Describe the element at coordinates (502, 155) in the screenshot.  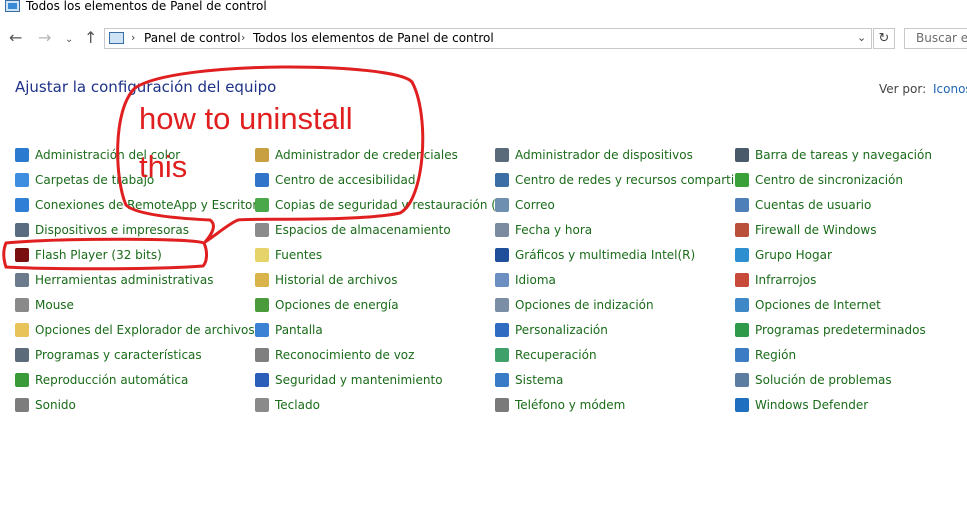
I see `device-manager-icon` at that location.